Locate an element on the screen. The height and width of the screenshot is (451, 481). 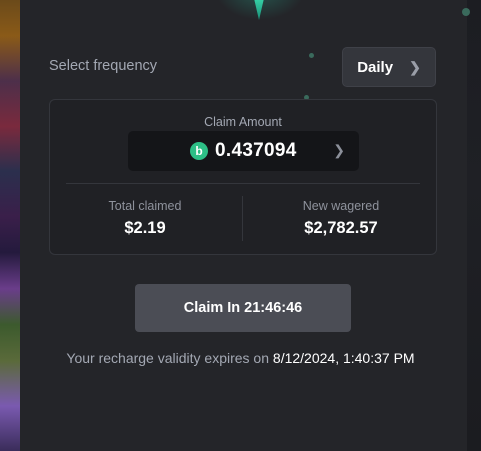
new-wagered-label: New wagered is located at coordinates (341, 206).